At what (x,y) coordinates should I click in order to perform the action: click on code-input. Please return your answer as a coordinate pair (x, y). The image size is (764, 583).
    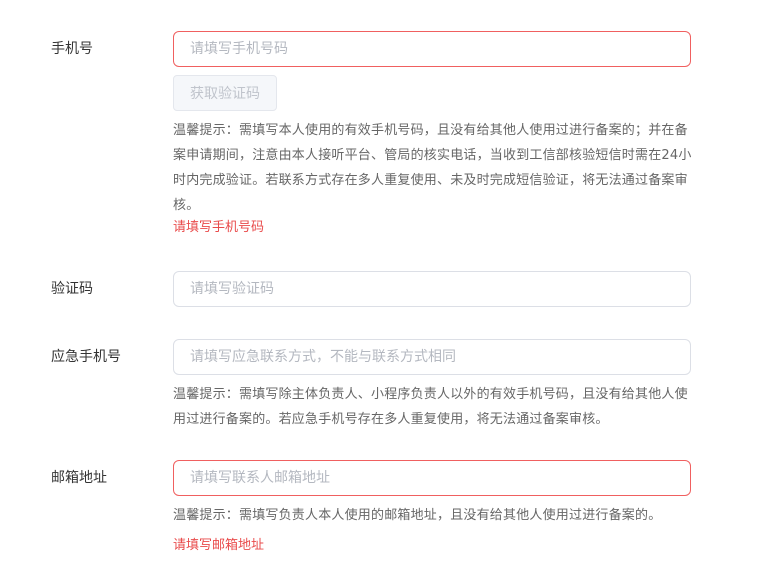
    Looking at the image, I should click on (432, 289).